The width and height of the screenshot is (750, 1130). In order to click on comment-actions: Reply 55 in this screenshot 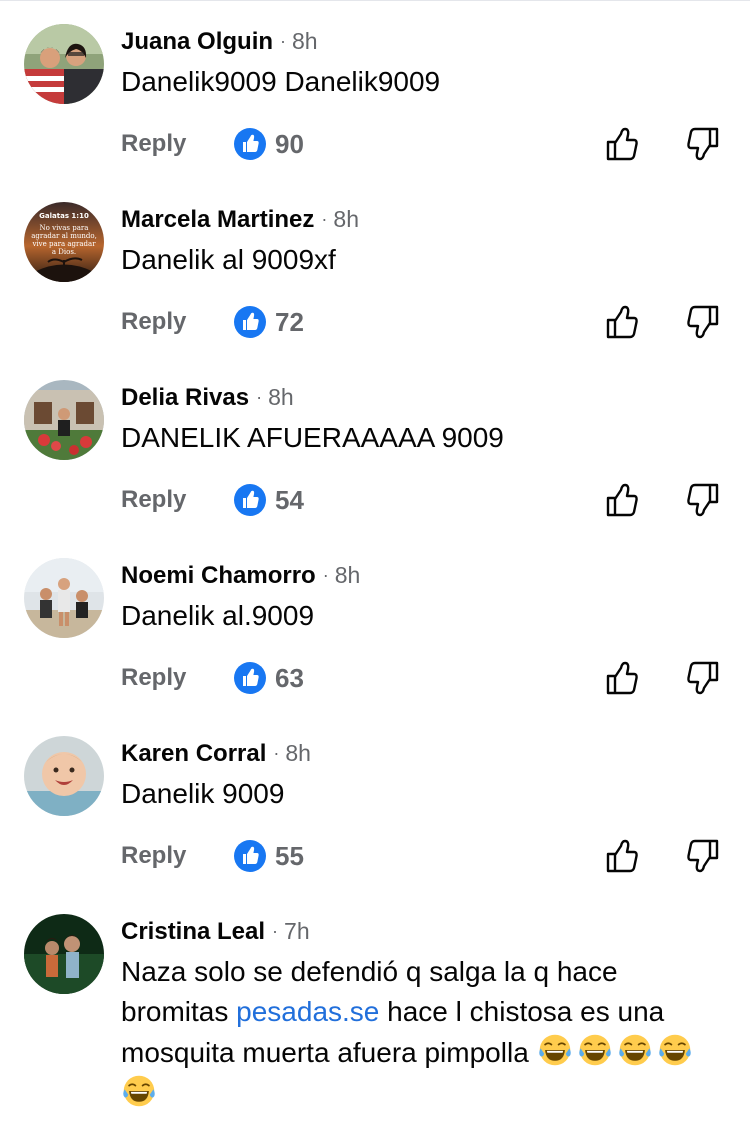, I will do `click(375, 856)`.